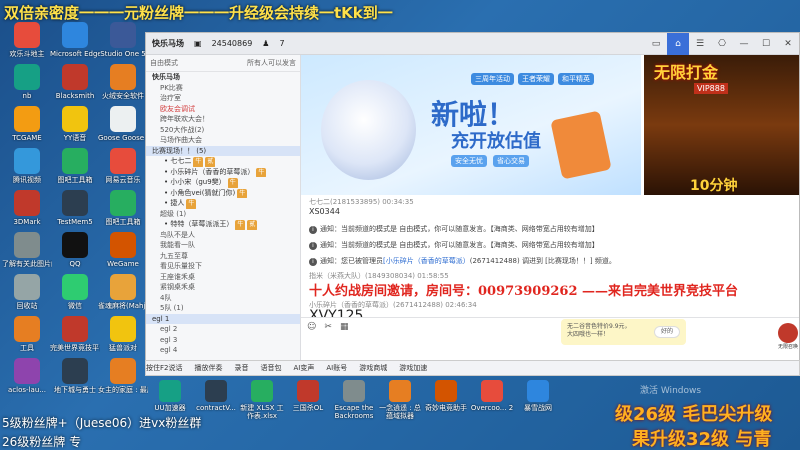 This screenshot has height=450, width=800. What do you see at coordinates (223, 150) in the screenshot?
I see `channel-item: 比赛现场！！ (5)` at bounding box center [223, 150].